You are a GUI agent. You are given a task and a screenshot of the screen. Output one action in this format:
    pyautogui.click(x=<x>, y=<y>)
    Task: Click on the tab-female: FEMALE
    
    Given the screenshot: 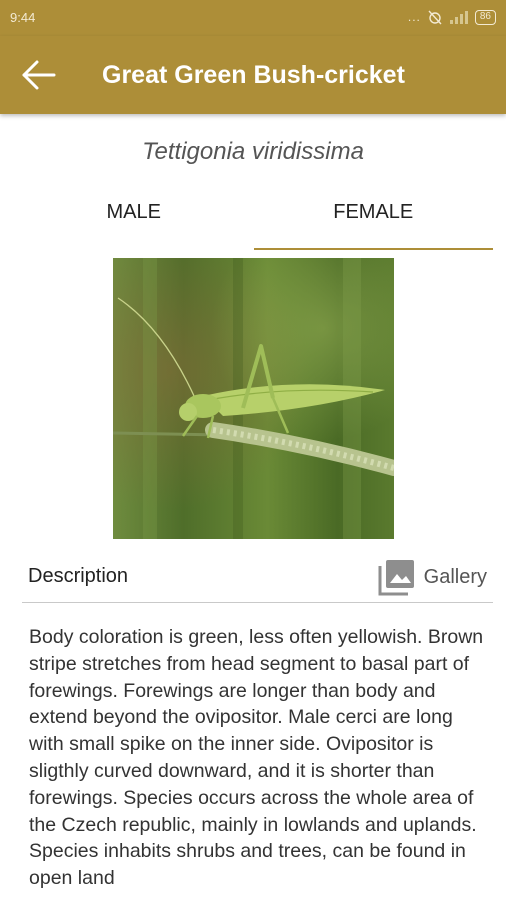 What is the action you would take?
    pyautogui.click(x=373, y=218)
    